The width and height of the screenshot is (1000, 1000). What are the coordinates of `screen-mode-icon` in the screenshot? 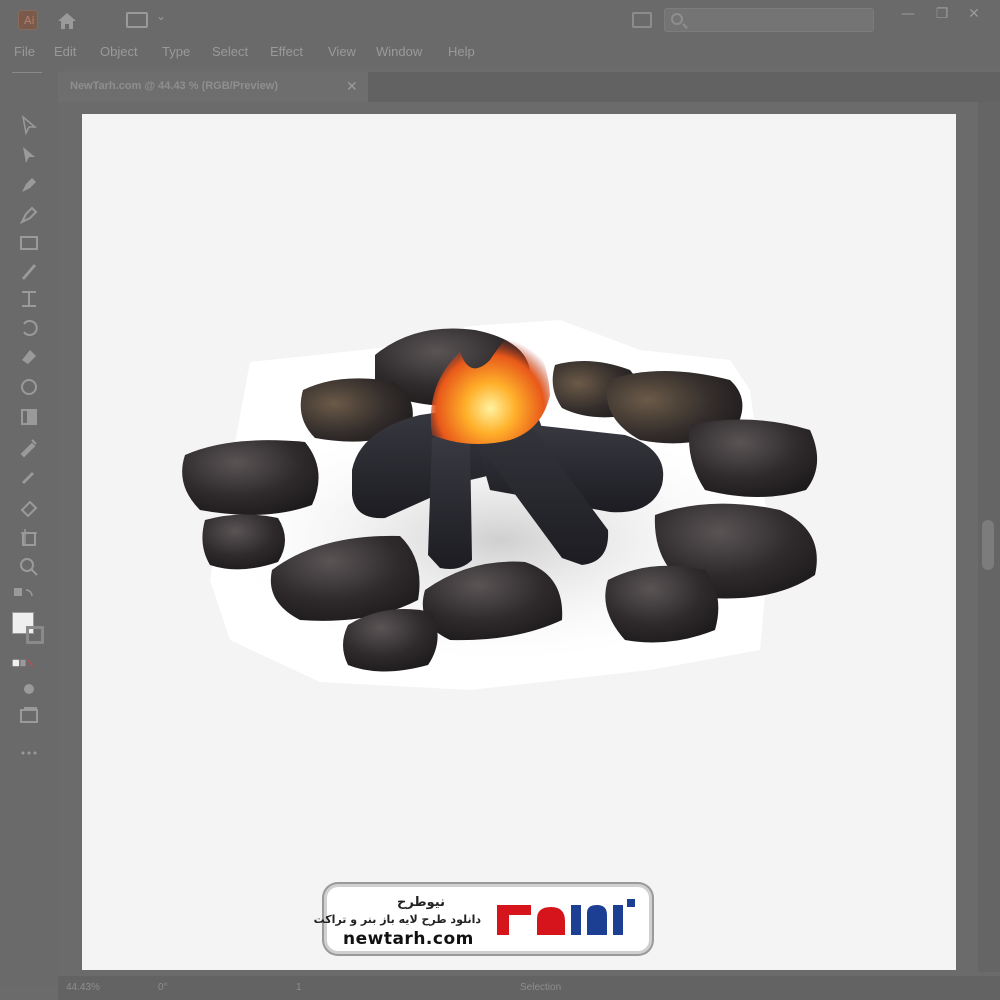 It's located at (29, 715).